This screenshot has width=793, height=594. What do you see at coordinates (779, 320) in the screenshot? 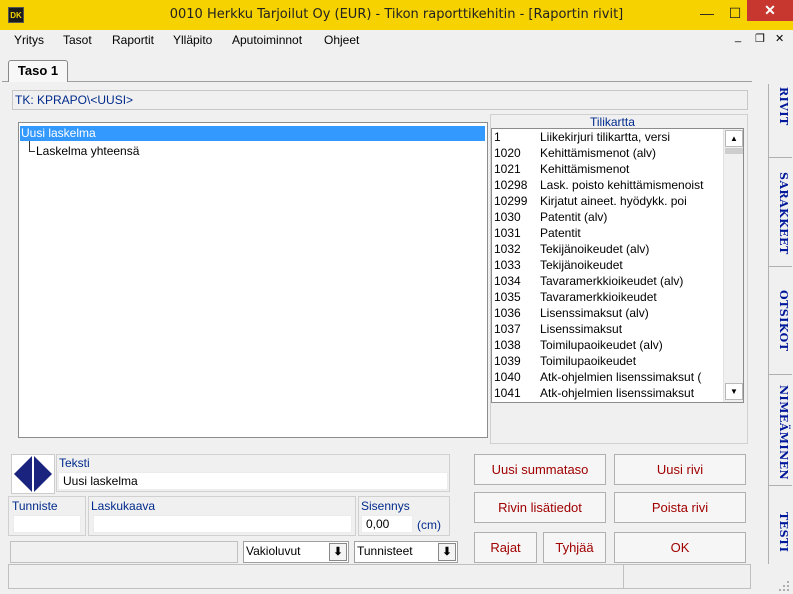
I see `tab-otsikot: OTSIKOT` at bounding box center [779, 320].